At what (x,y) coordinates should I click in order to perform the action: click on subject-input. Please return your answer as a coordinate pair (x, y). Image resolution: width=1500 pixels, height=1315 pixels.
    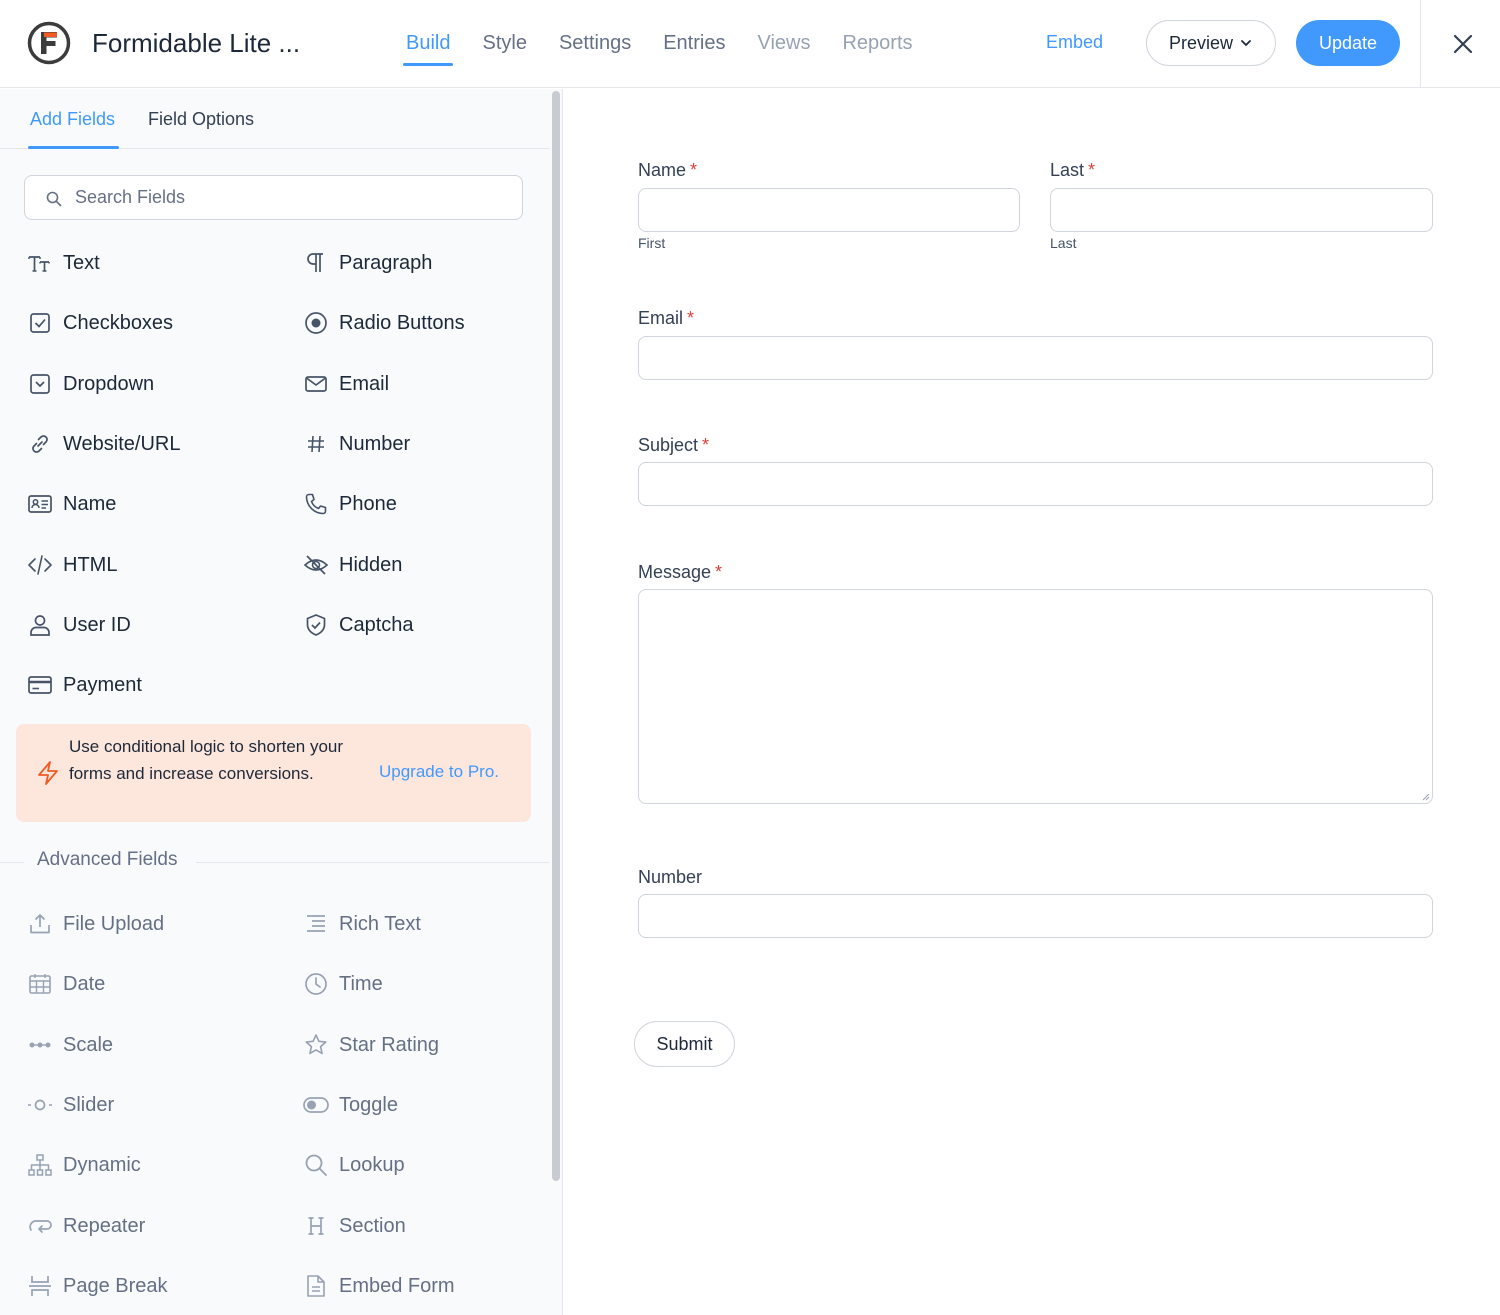
    Looking at the image, I should click on (1035, 484).